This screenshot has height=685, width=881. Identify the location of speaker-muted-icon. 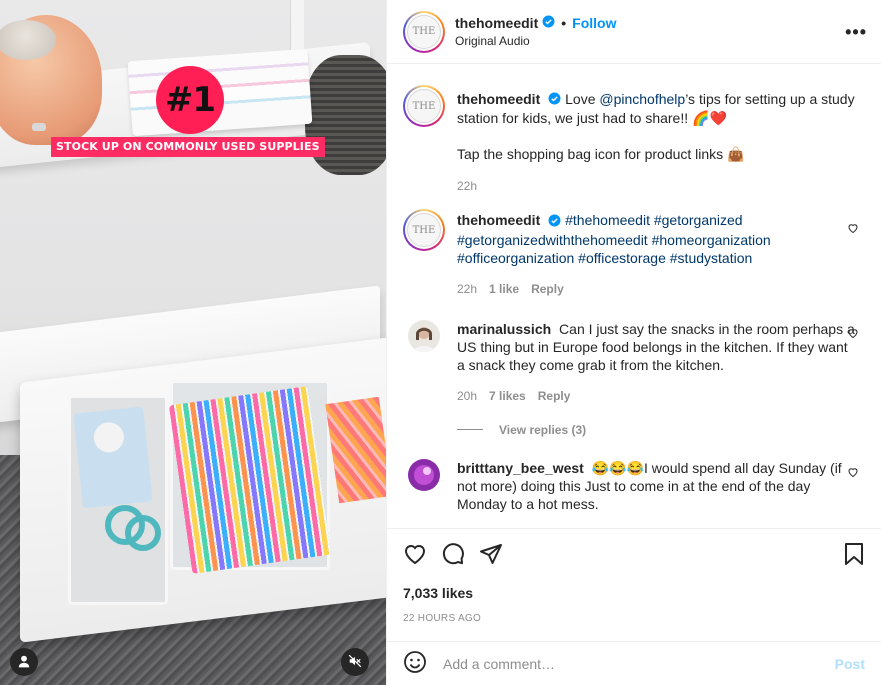
(355, 662).